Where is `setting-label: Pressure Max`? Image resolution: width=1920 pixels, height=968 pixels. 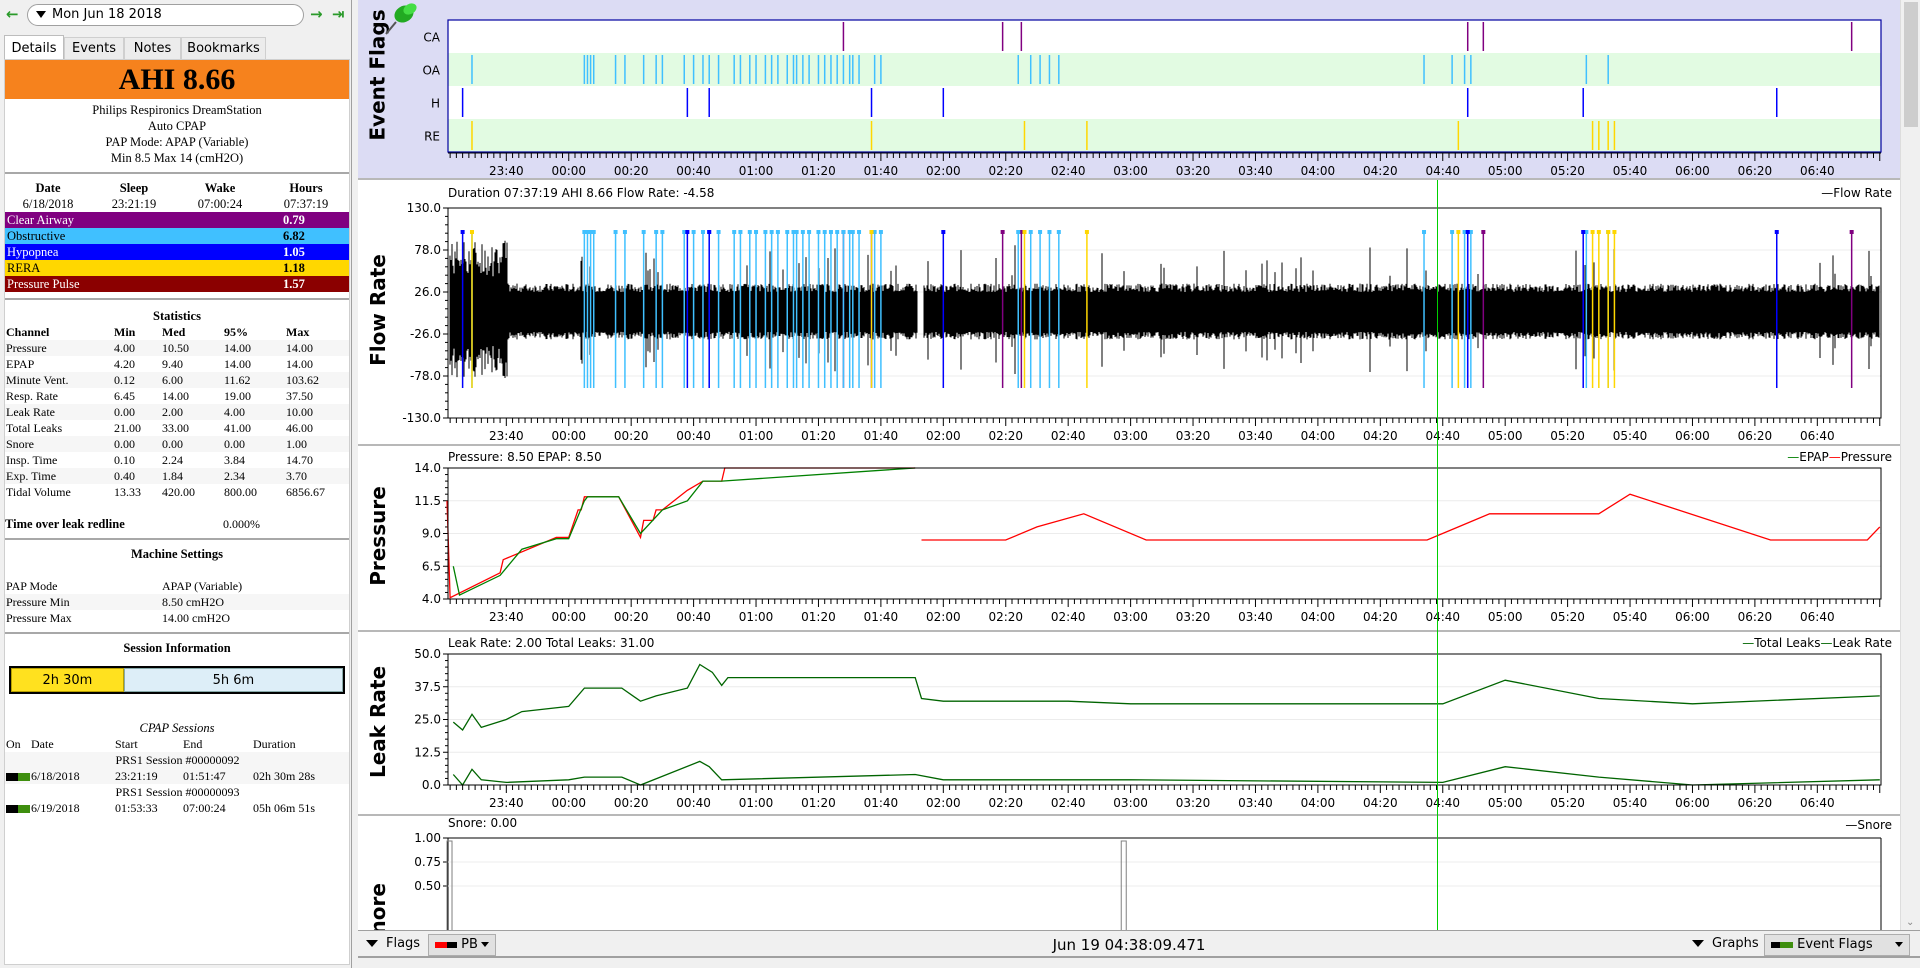
setting-label: Pressure Max is located at coordinates (39, 618).